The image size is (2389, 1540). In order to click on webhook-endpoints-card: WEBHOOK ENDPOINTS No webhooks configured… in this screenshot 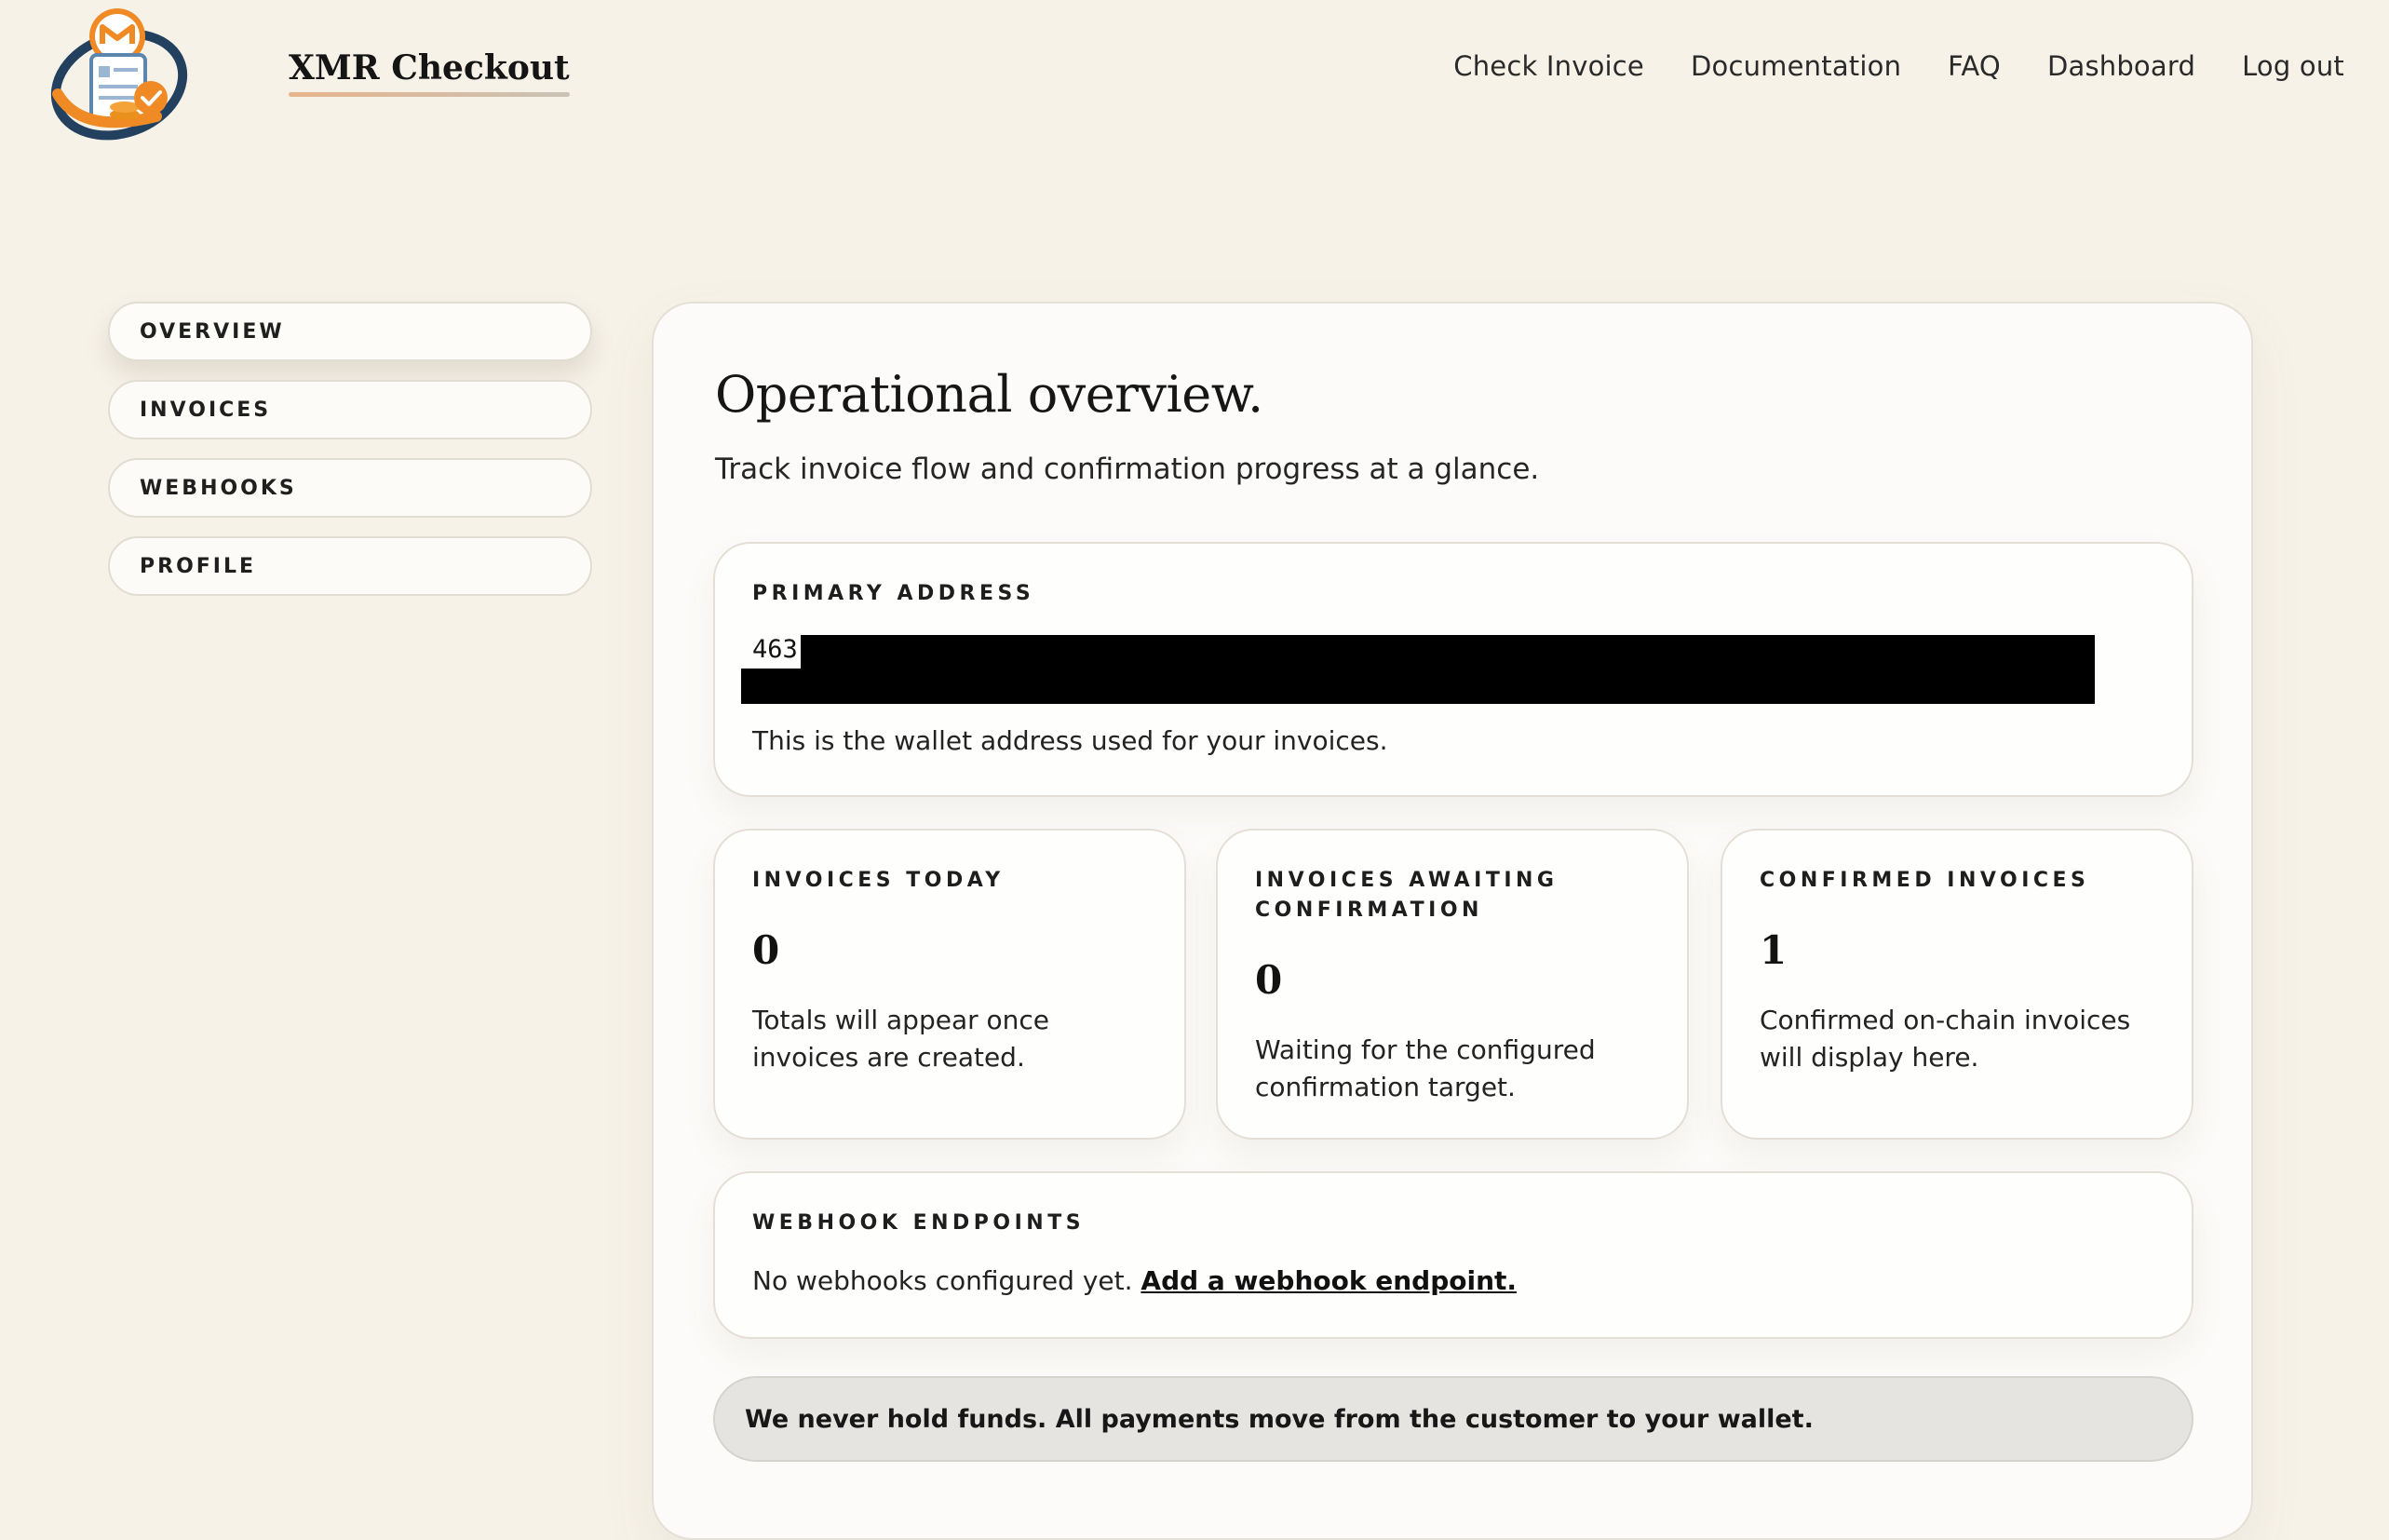, I will do `click(1453, 1255)`.